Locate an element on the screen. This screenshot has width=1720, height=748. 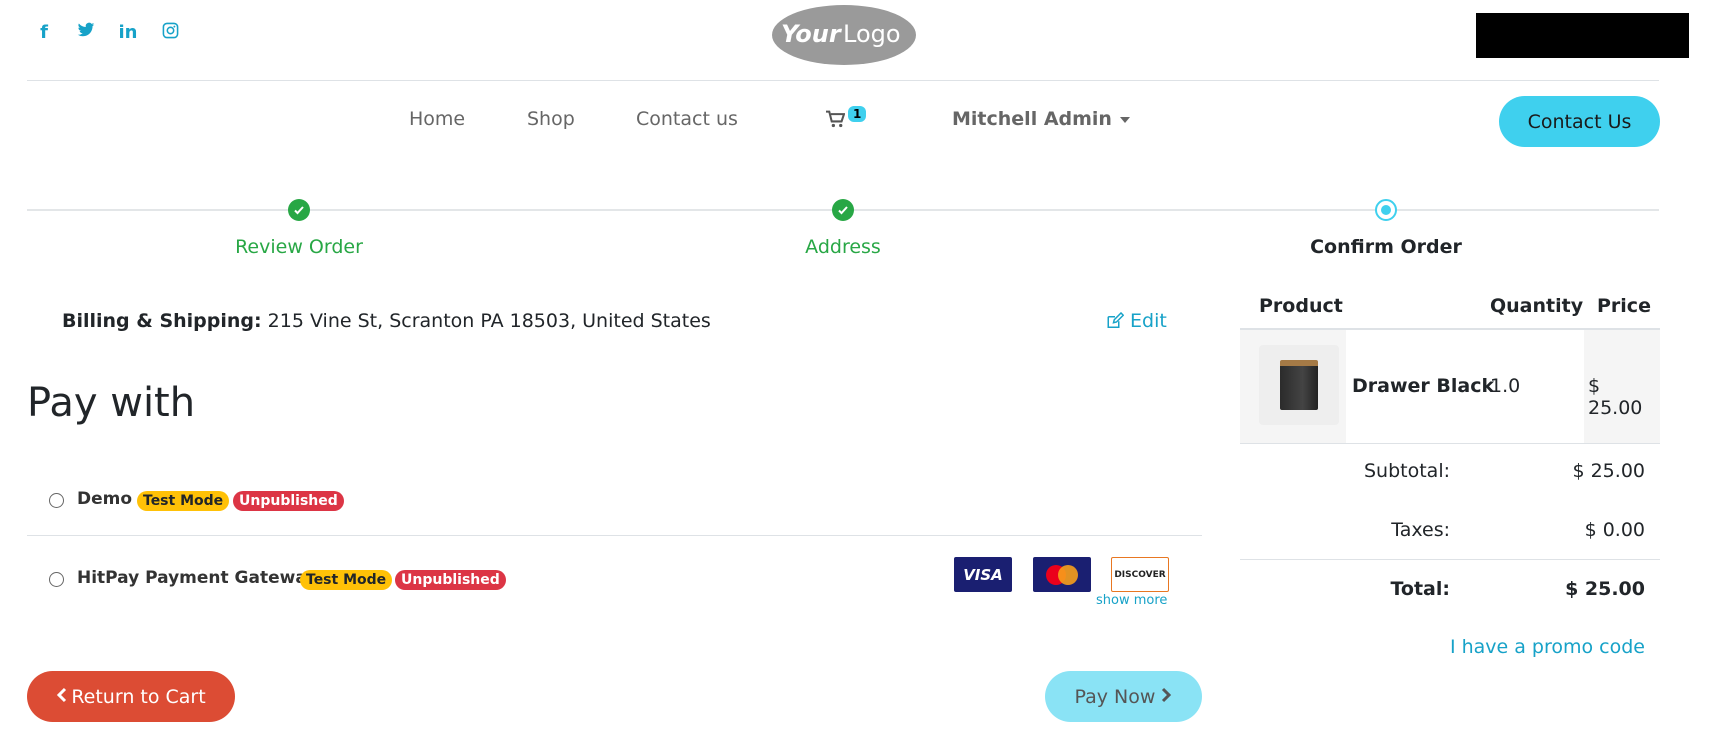
chevron-left-icon is located at coordinates (61, 697).